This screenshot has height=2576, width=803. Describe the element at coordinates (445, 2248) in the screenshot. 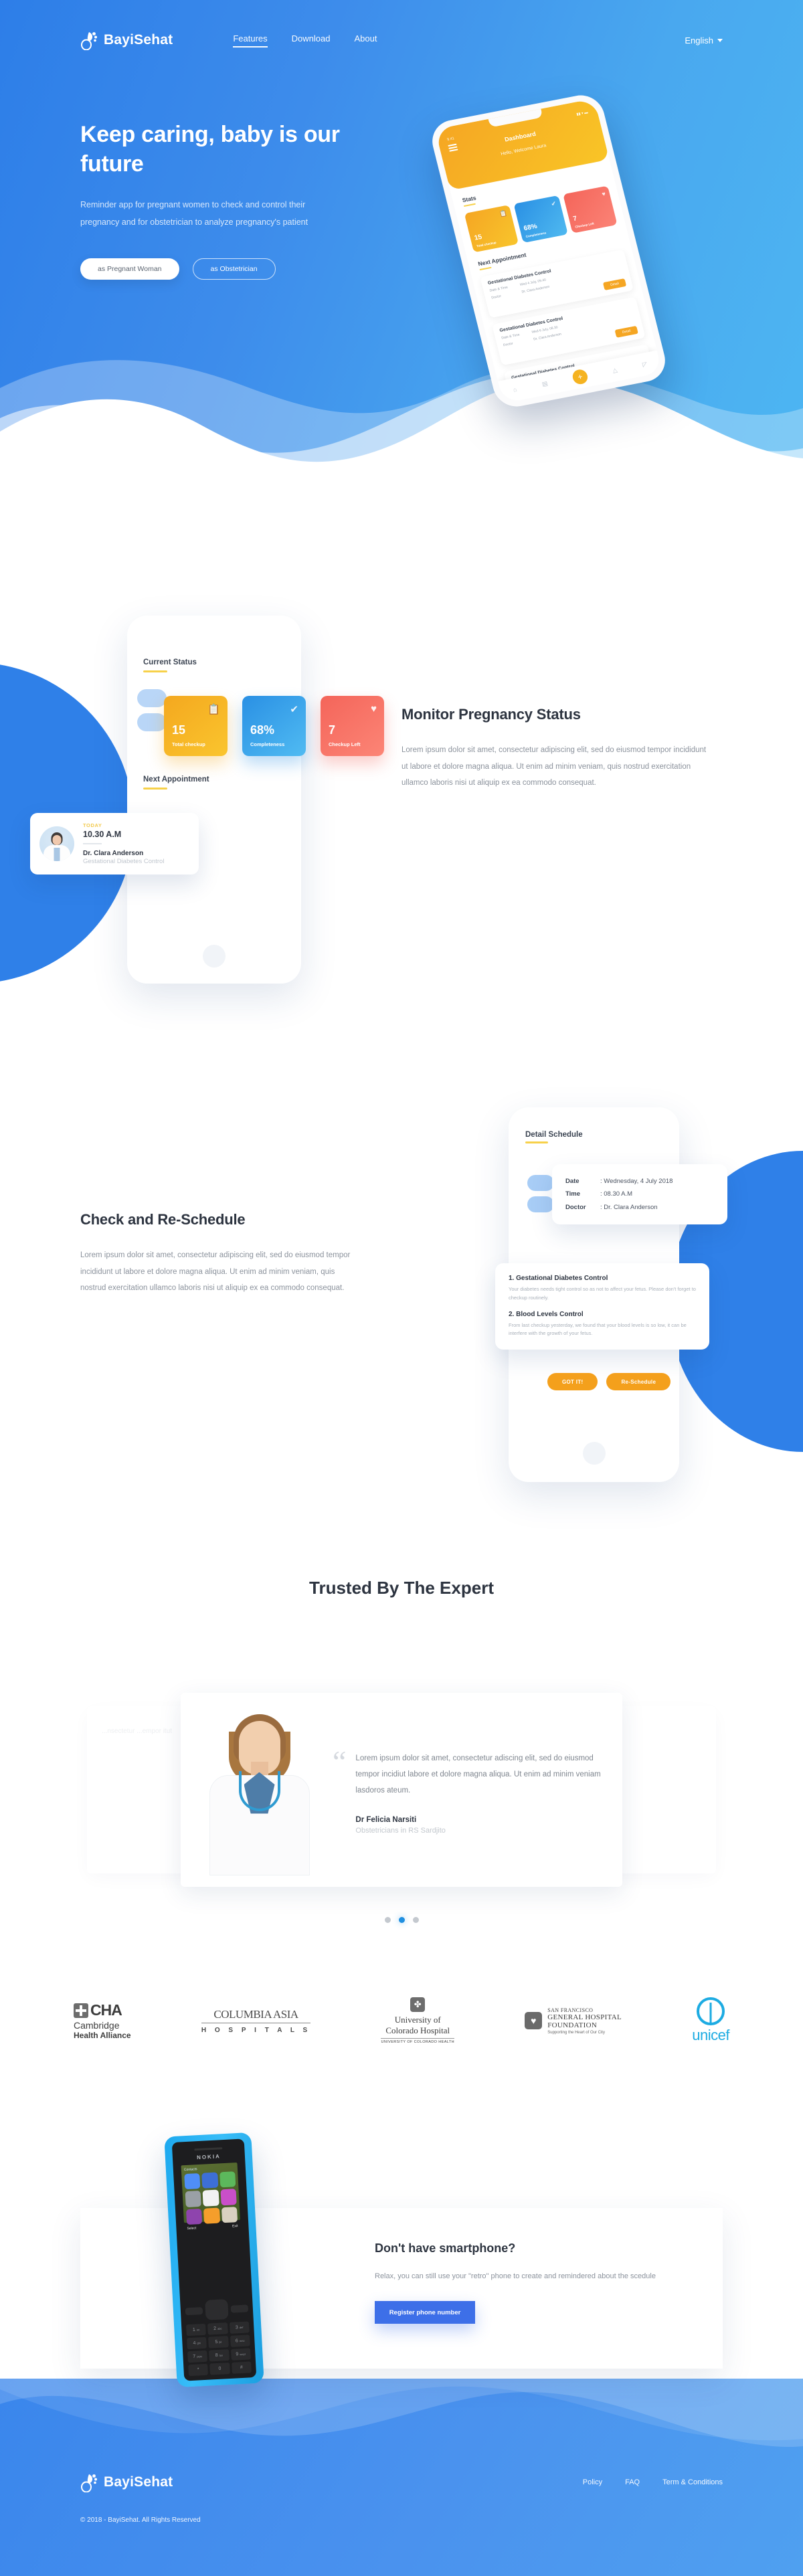

I see `cta-heading: Don't have smartphone?` at that location.